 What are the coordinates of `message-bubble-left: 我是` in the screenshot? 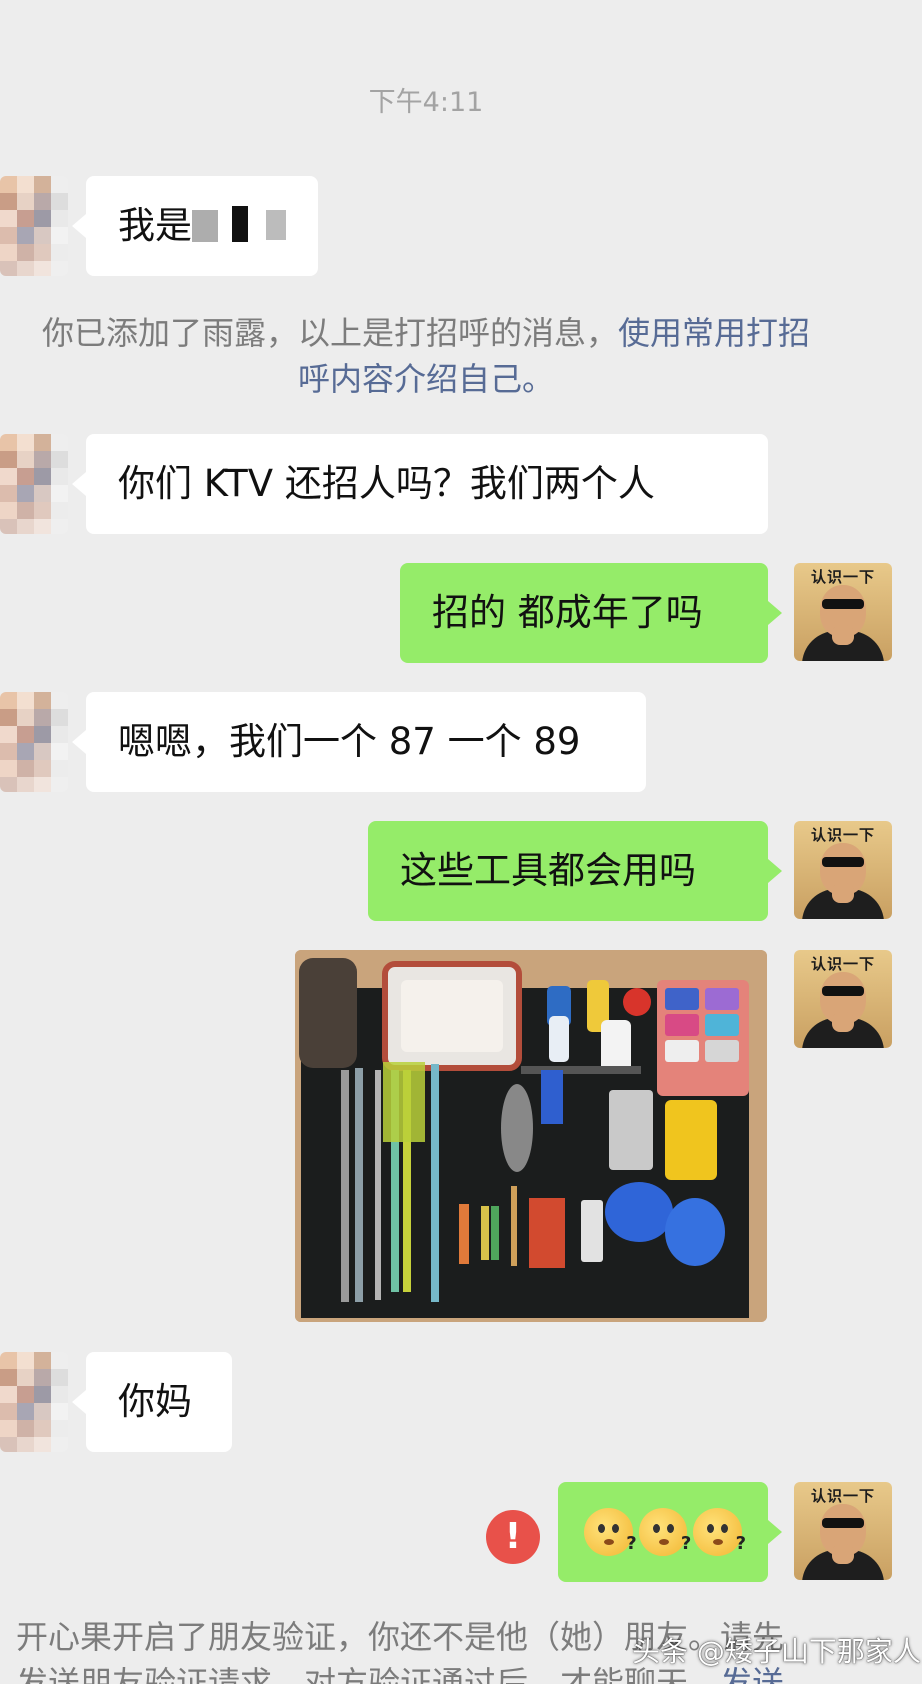 It's located at (195, 226).